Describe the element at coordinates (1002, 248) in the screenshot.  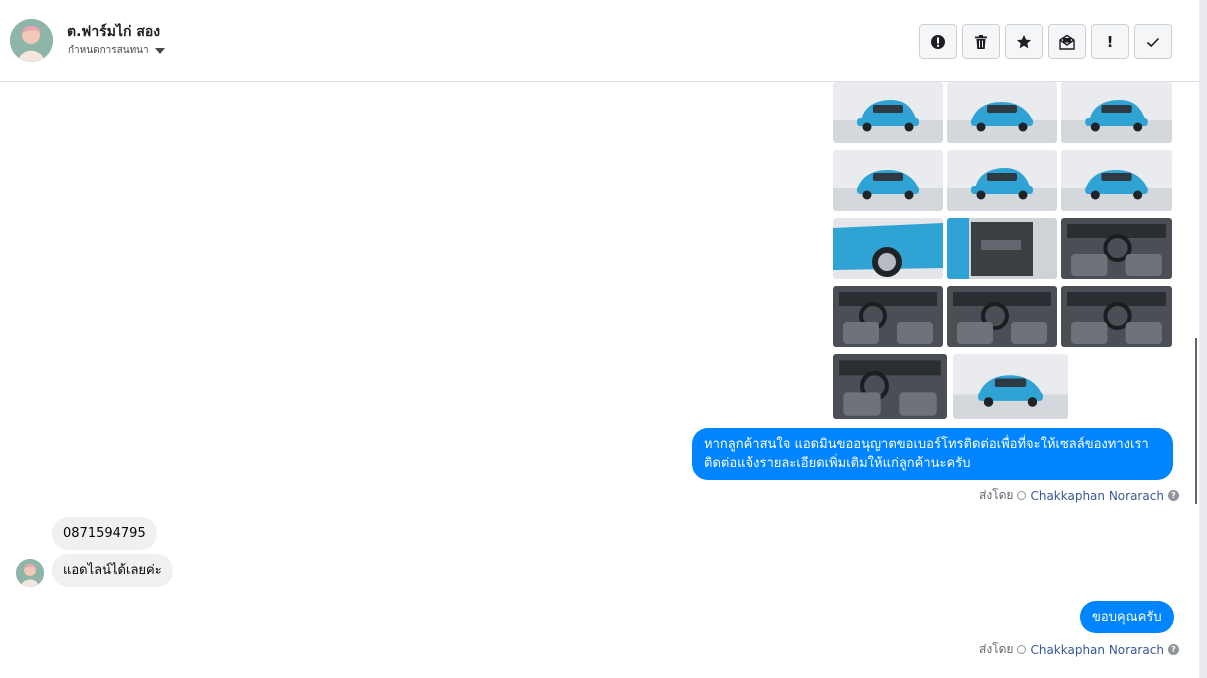
I see `car-photo-door` at that location.